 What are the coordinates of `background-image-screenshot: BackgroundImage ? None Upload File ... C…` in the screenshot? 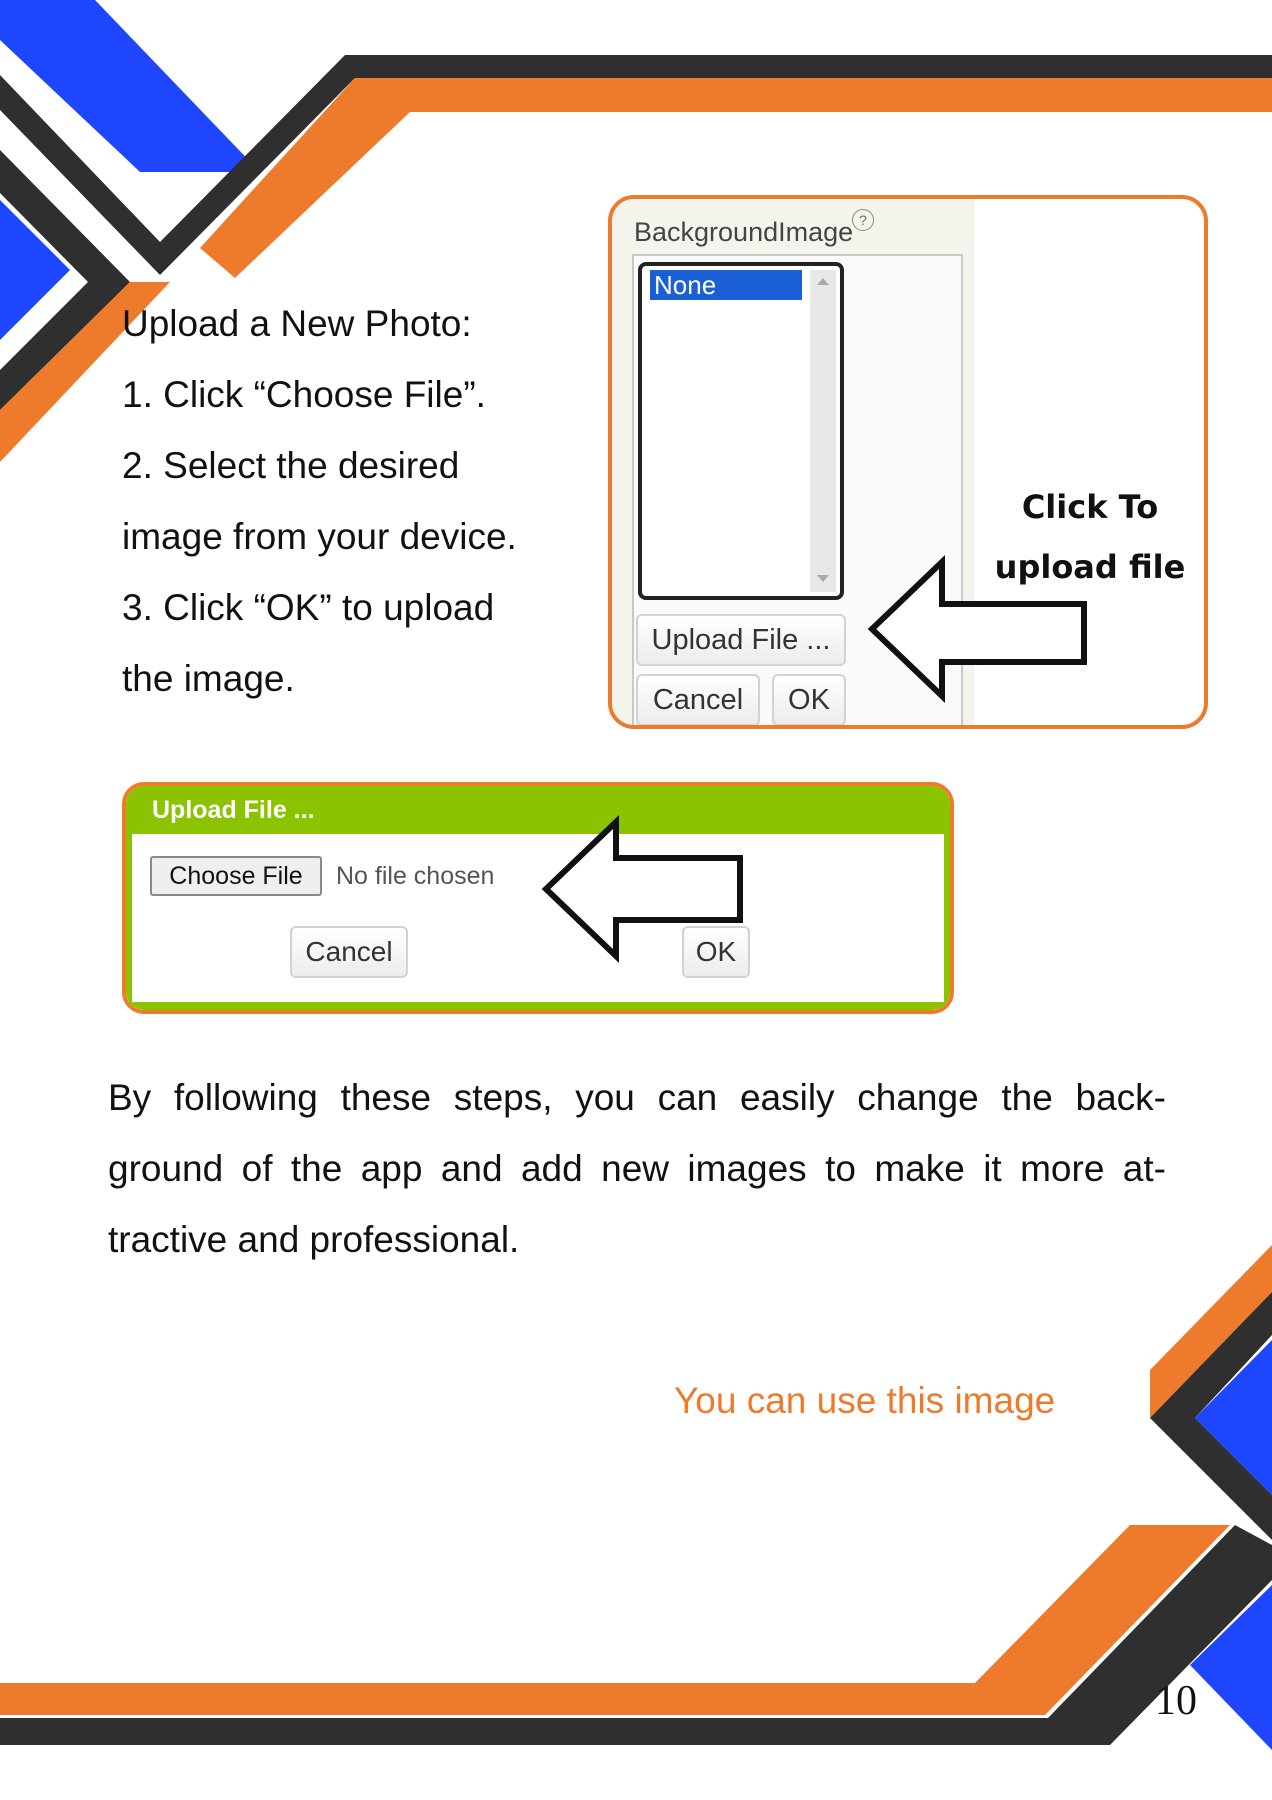 It's located at (908, 462).